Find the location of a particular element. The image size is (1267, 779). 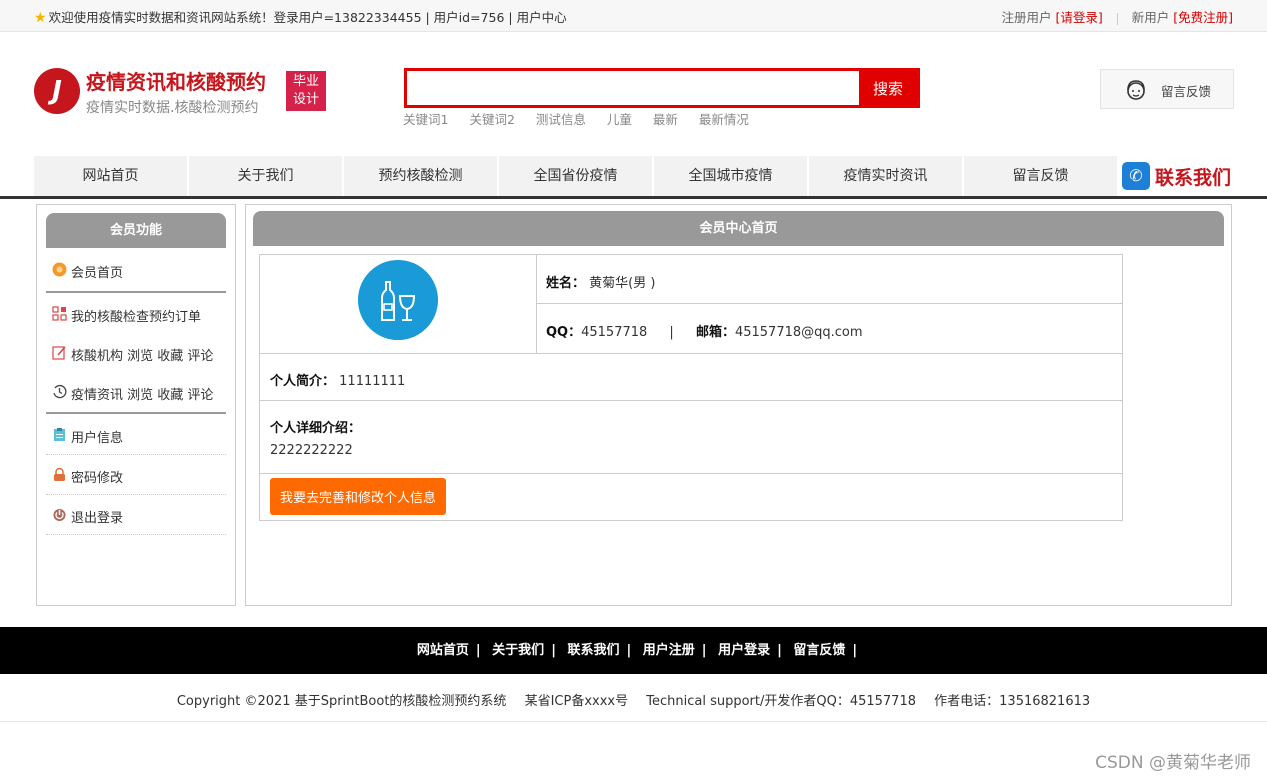

logo-icon: J is located at coordinates (57, 91).